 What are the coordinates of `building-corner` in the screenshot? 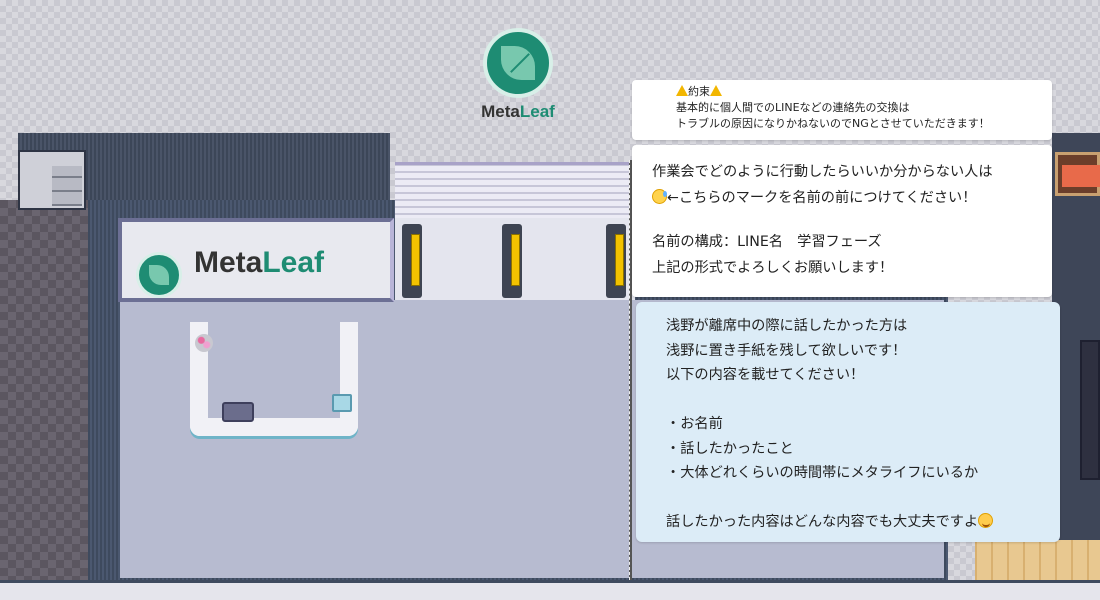 It's located at (52, 180).